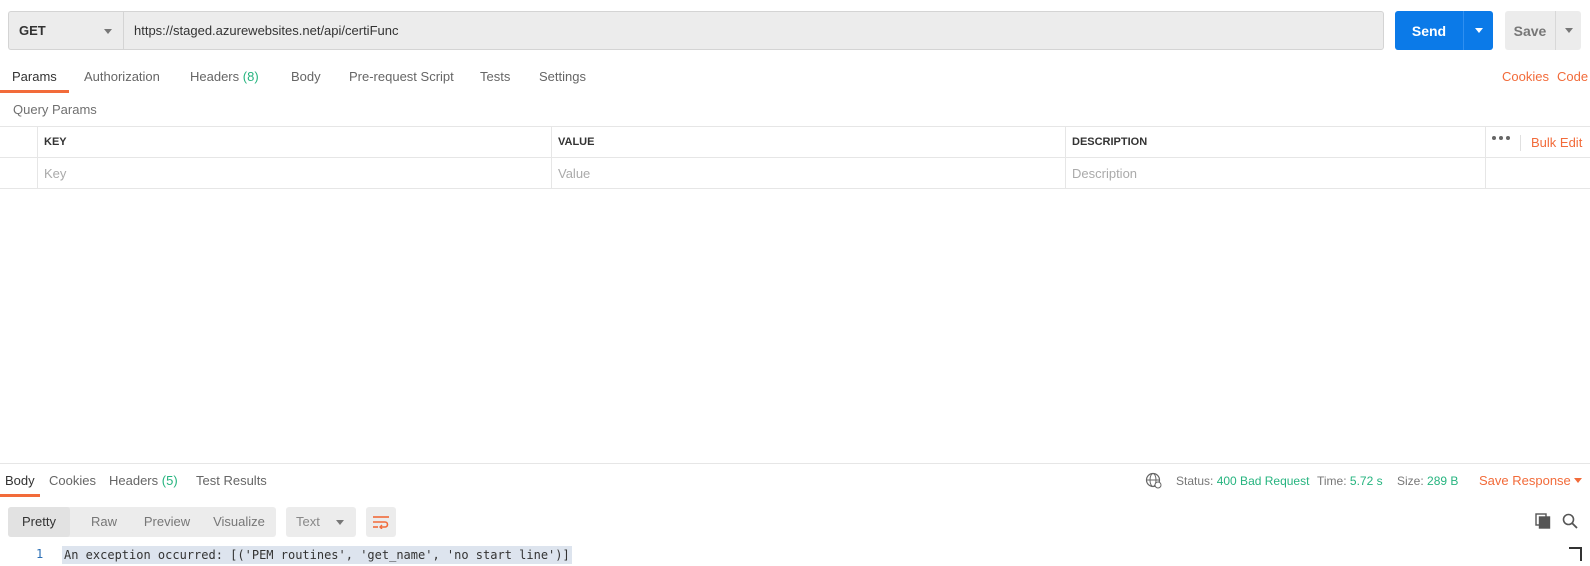 This screenshot has height=566, width=1590. Describe the element at coordinates (294, 173) in the screenshot. I see `key-input: Key` at that location.